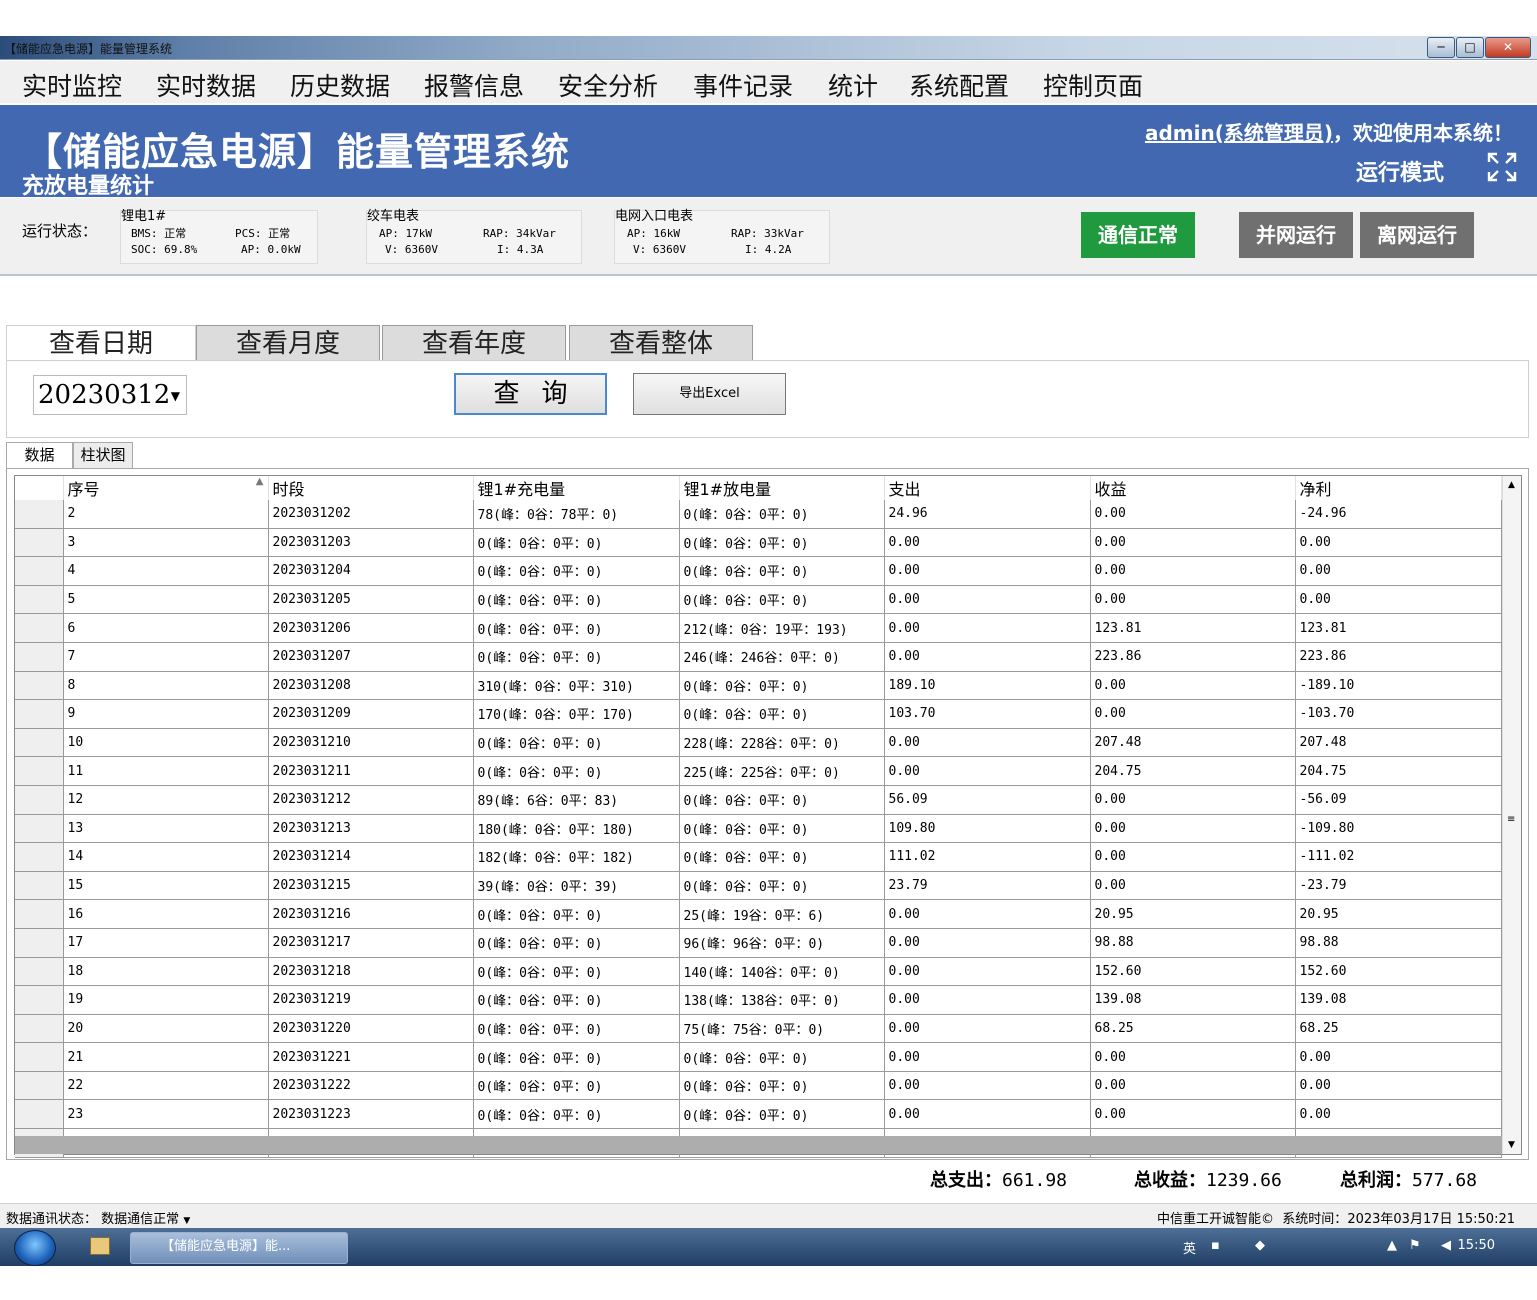  What do you see at coordinates (166, 972) in the screenshot?
I see `table-cell: 18` at bounding box center [166, 972].